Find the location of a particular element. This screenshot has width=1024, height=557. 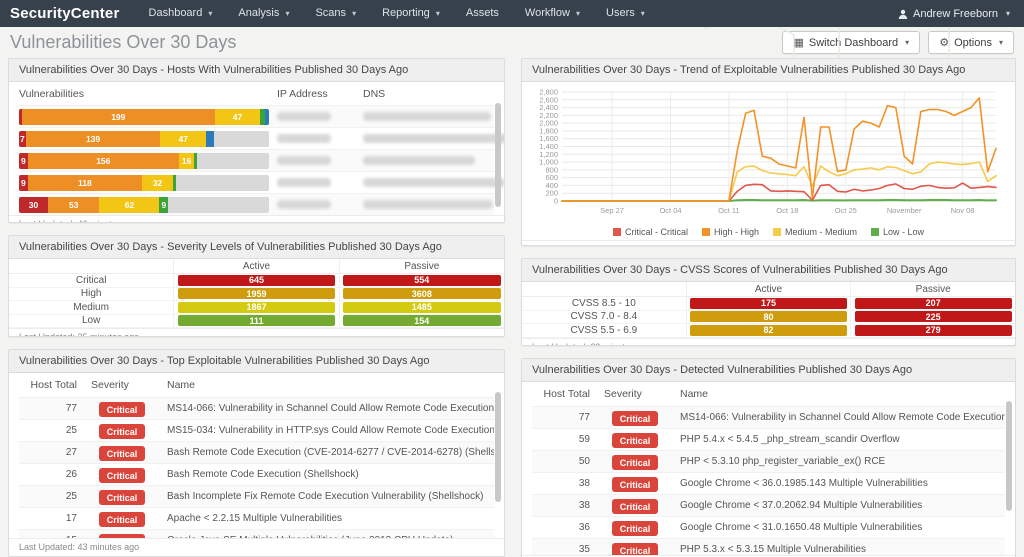

row-label: Low is located at coordinates (91, 321).